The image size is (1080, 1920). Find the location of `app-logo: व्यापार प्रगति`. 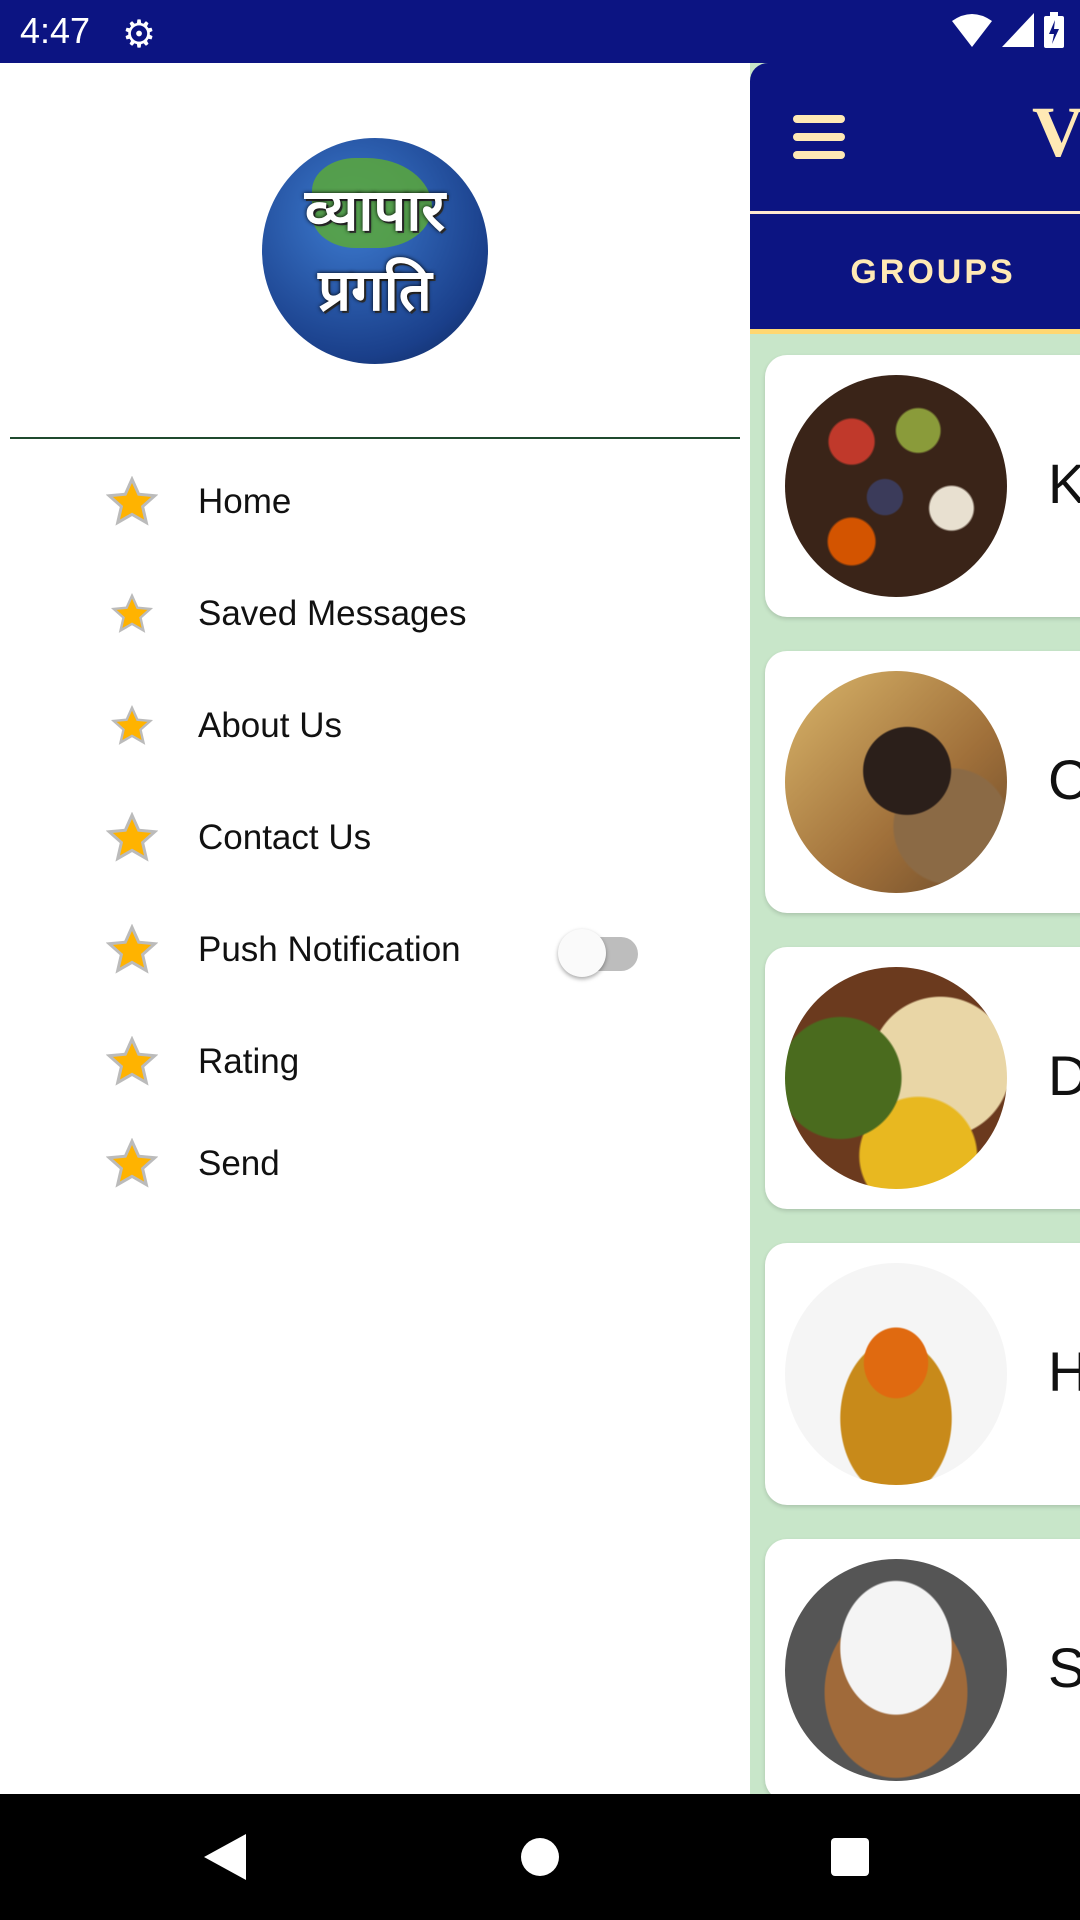

app-logo: व्यापार प्रगति is located at coordinates (375, 251).